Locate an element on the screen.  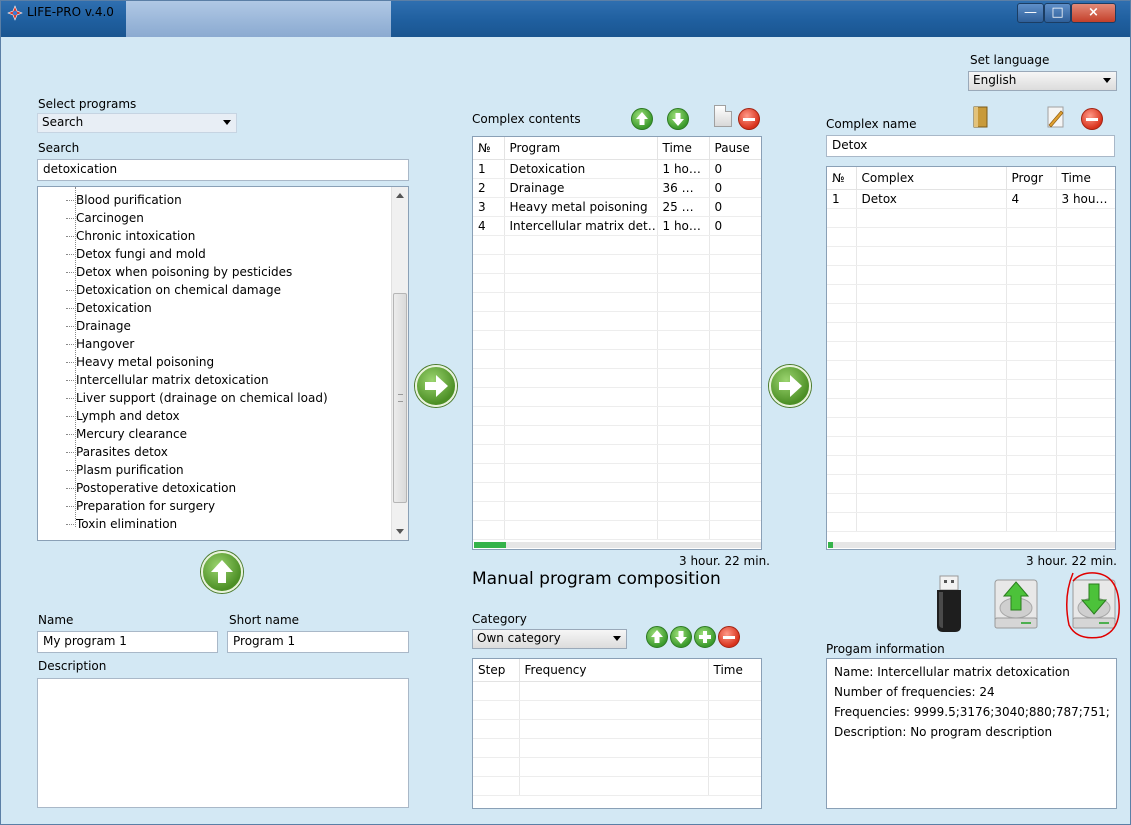
short-name-input: Program 1 is located at coordinates (318, 642).